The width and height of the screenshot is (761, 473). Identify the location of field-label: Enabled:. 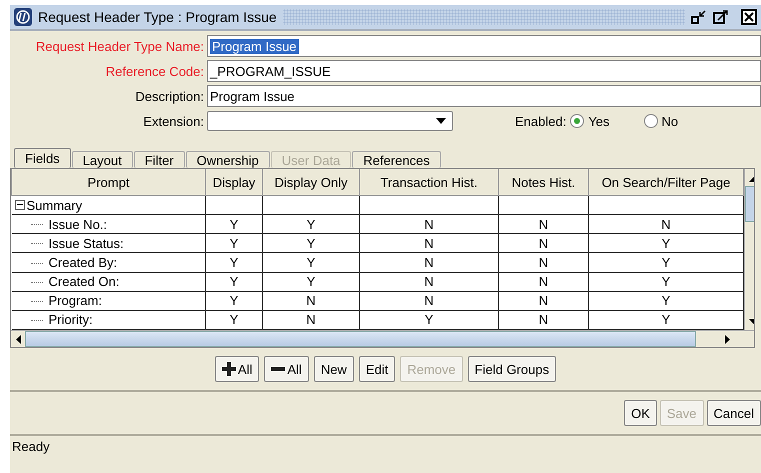
(540, 121).